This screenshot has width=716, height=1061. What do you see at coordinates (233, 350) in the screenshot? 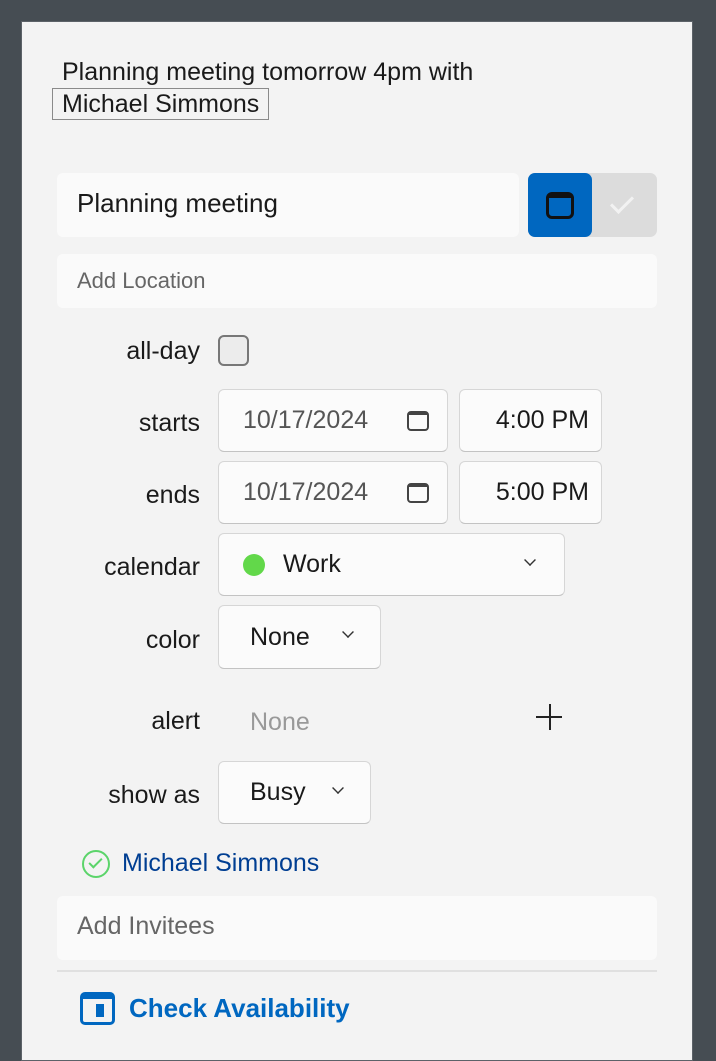
I see `all-day-checkbox` at bounding box center [233, 350].